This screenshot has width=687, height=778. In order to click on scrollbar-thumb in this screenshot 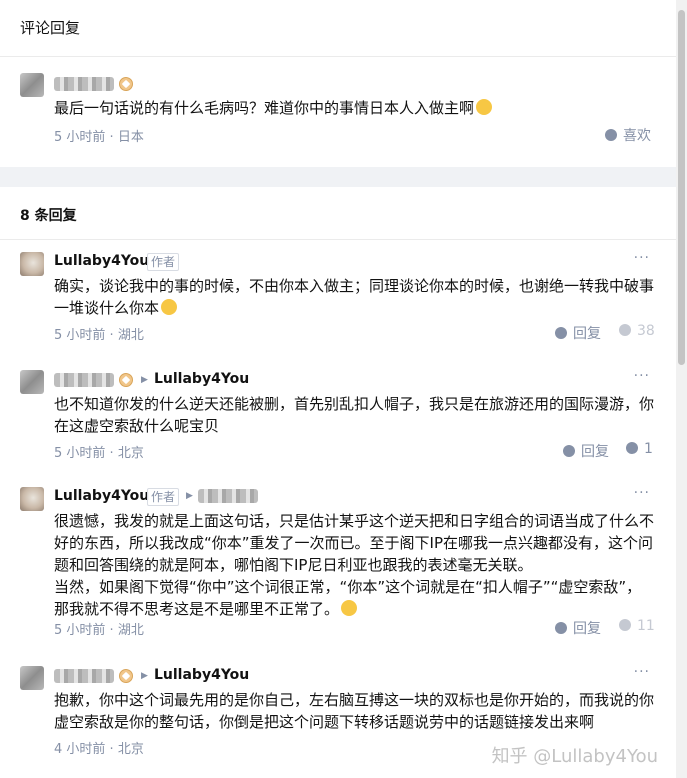, I will do `click(681, 187)`.